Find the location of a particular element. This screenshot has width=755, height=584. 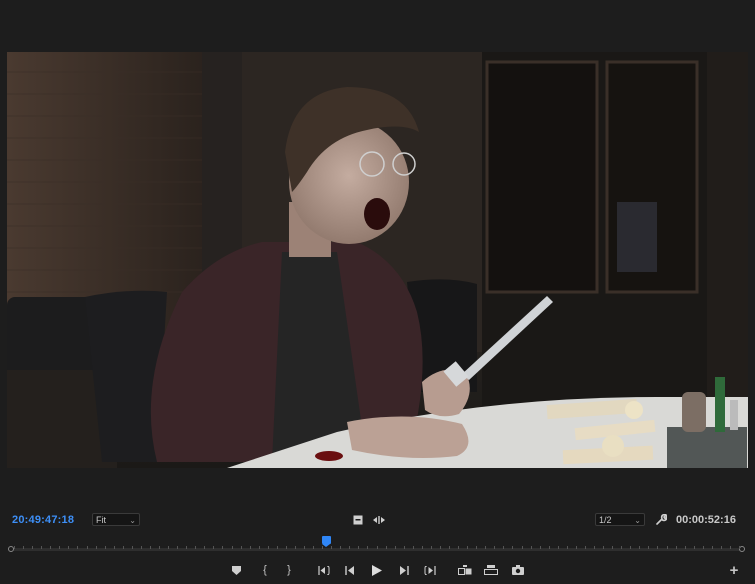

duration-timecode: 00:00:52:16 is located at coordinates (706, 520).